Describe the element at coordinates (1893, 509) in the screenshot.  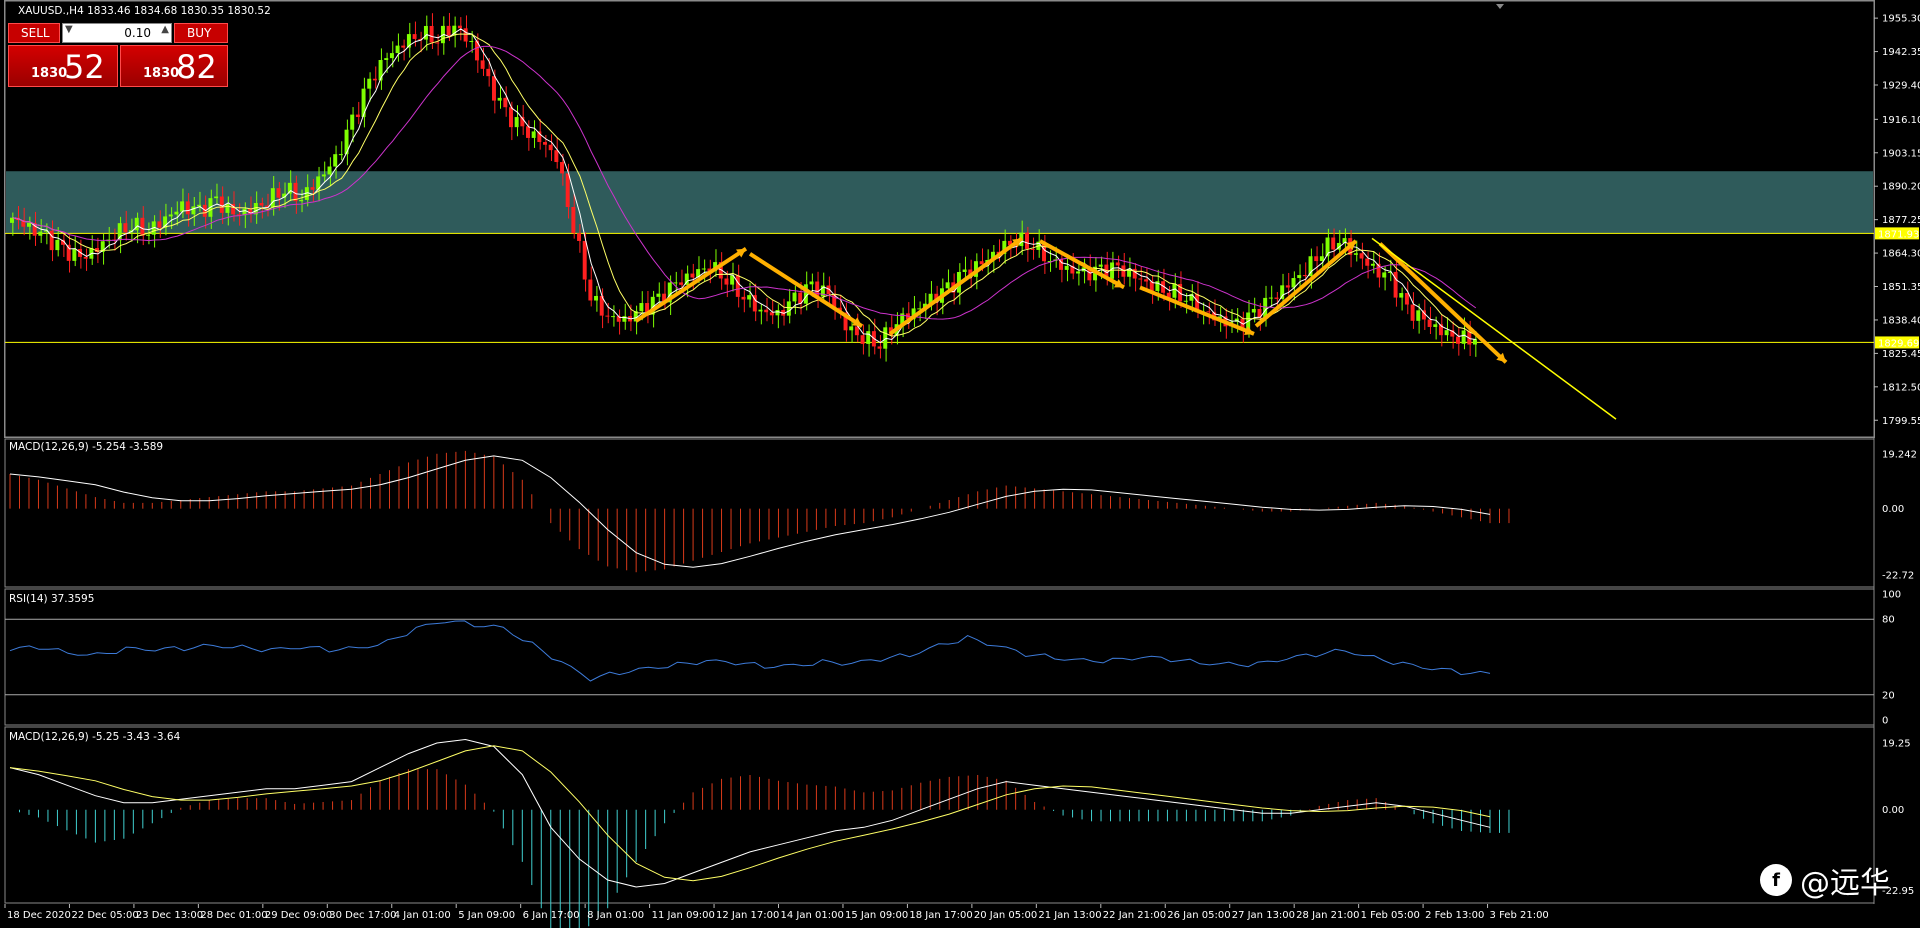
I see `macd1-tick-label: 0.00` at that location.